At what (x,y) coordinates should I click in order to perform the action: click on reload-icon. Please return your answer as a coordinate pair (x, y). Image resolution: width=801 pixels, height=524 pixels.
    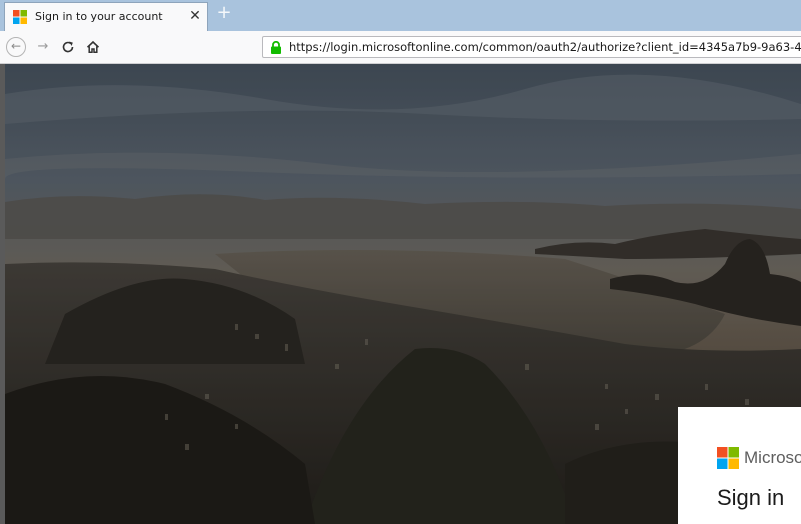
    Looking at the image, I should click on (68, 47).